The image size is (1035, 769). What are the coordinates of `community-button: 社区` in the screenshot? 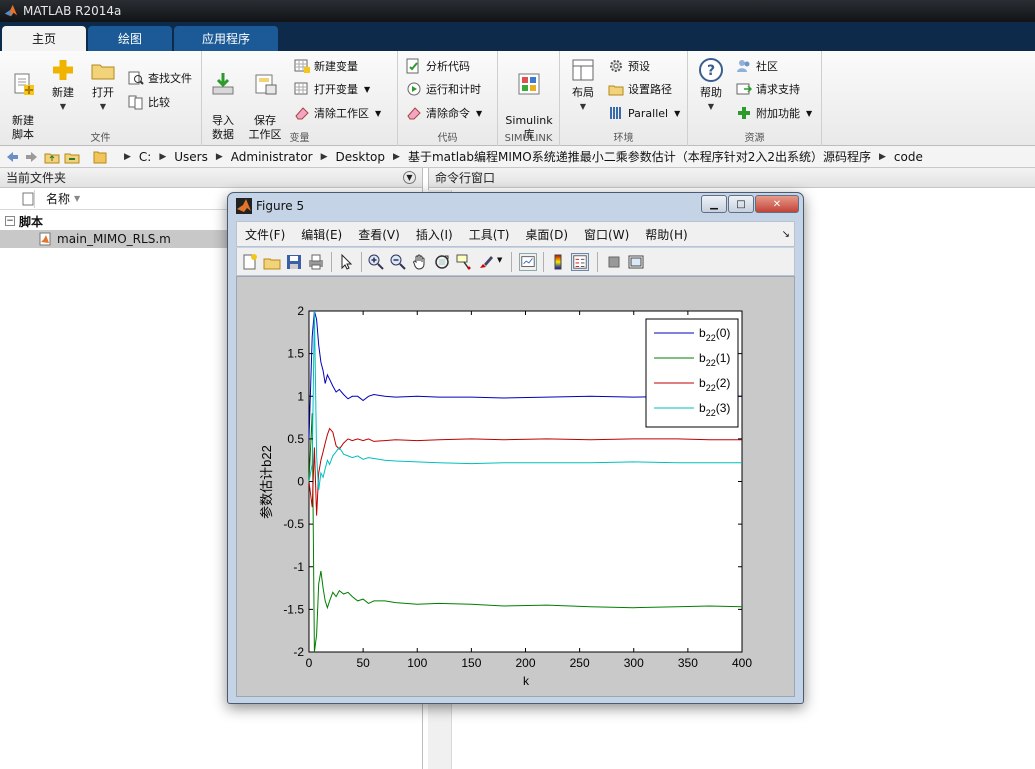 It's located at (757, 66).